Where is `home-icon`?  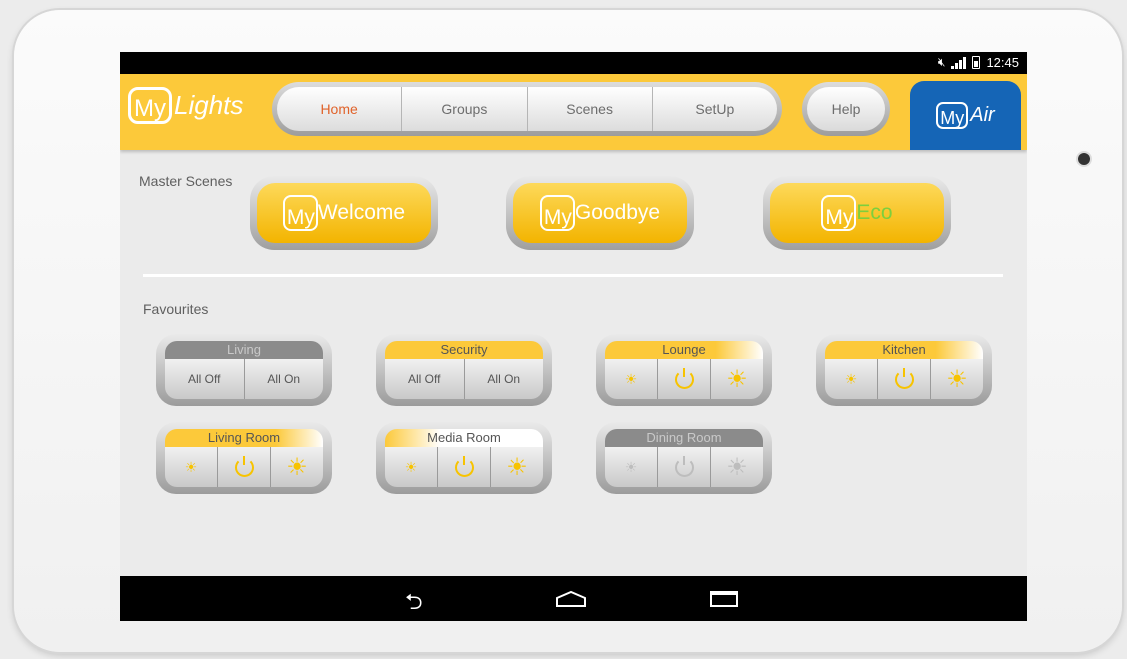 home-icon is located at coordinates (571, 599).